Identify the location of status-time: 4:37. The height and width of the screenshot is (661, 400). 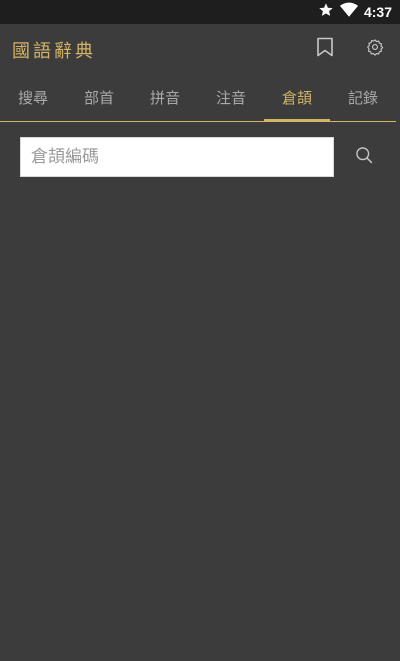
(377, 12).